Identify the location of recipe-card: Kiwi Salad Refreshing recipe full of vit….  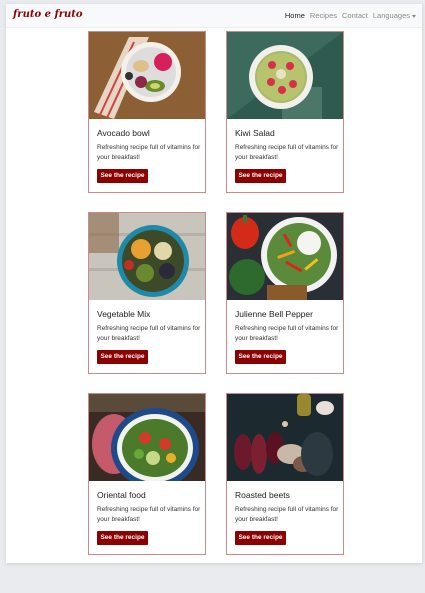
(285, 112).